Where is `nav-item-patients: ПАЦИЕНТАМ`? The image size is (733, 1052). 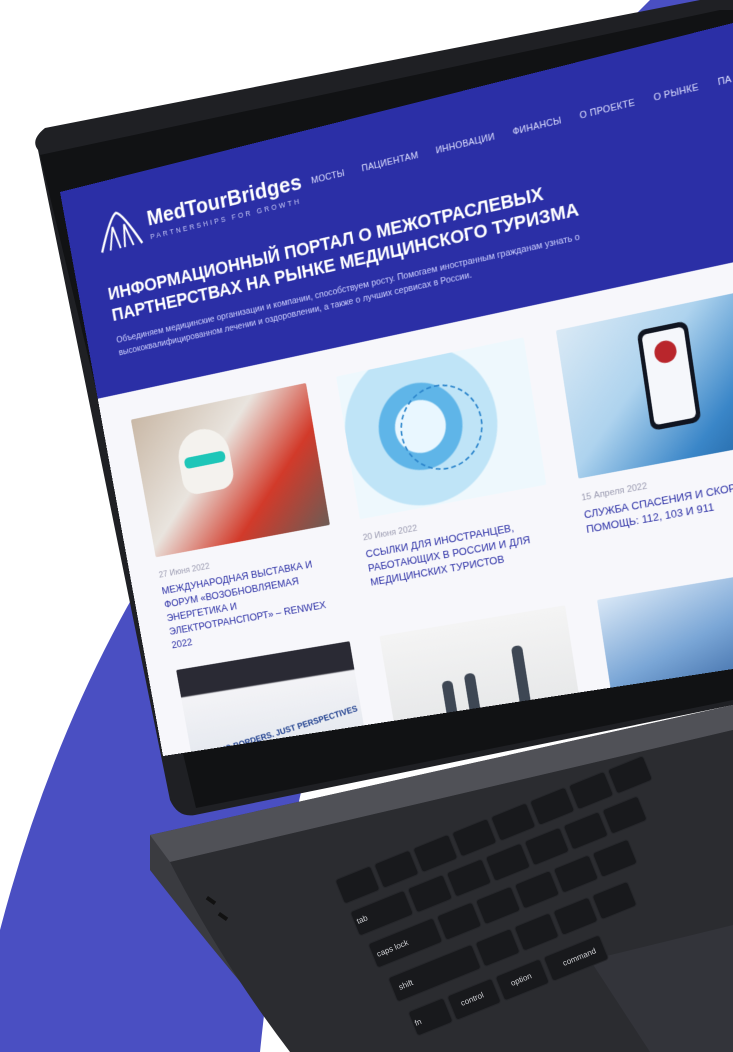 nav-item-patients: ПАЦИЕНТАМ is located at coordinates (390, 162).